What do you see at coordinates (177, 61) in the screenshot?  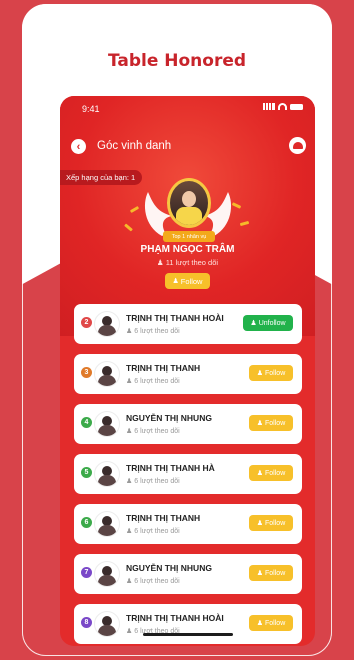 I see `page-title: Table Honored` at bounding box center [177, 61].